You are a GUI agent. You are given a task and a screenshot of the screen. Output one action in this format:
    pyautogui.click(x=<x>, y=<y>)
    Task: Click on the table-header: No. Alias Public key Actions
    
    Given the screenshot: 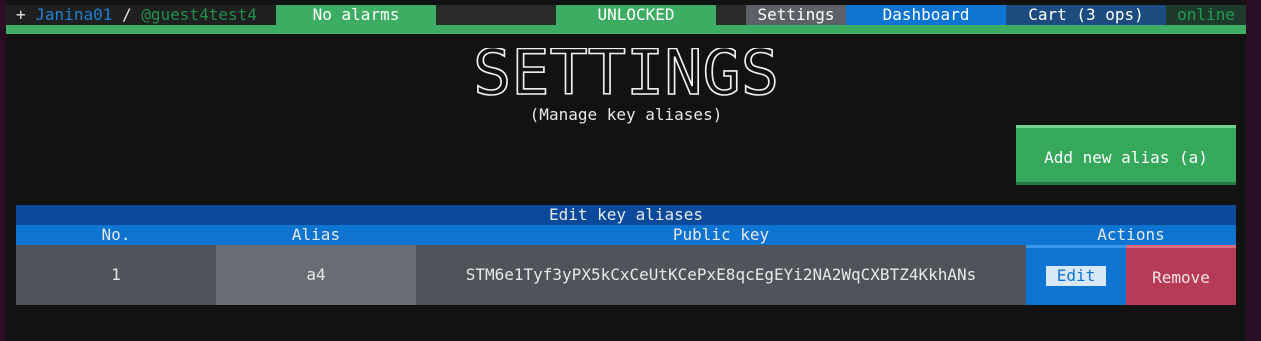 What is the action you would take?
    pyautogui.click(x=626, y=235)
    